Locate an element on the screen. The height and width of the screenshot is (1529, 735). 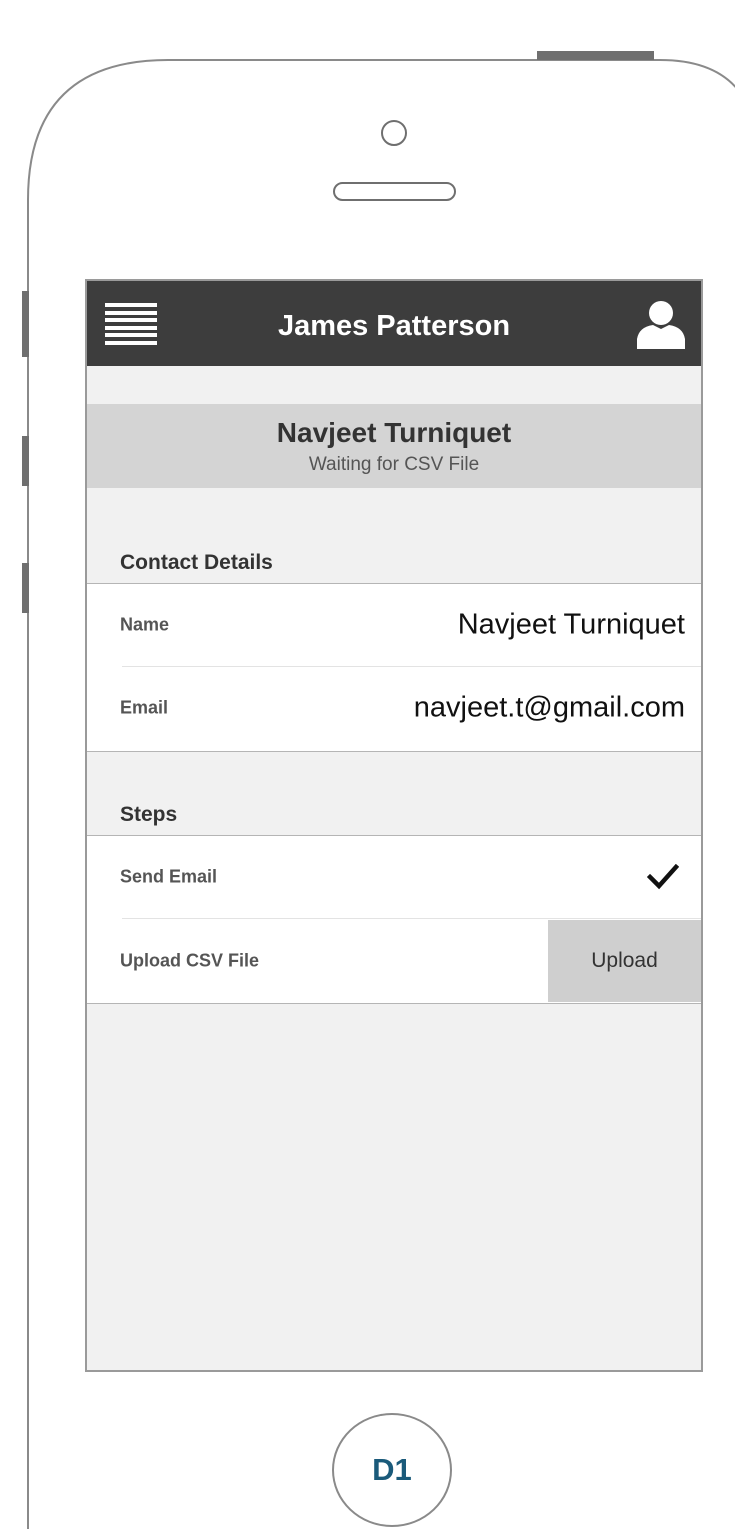
checkmark-icon is located at coordinates (663, 877).